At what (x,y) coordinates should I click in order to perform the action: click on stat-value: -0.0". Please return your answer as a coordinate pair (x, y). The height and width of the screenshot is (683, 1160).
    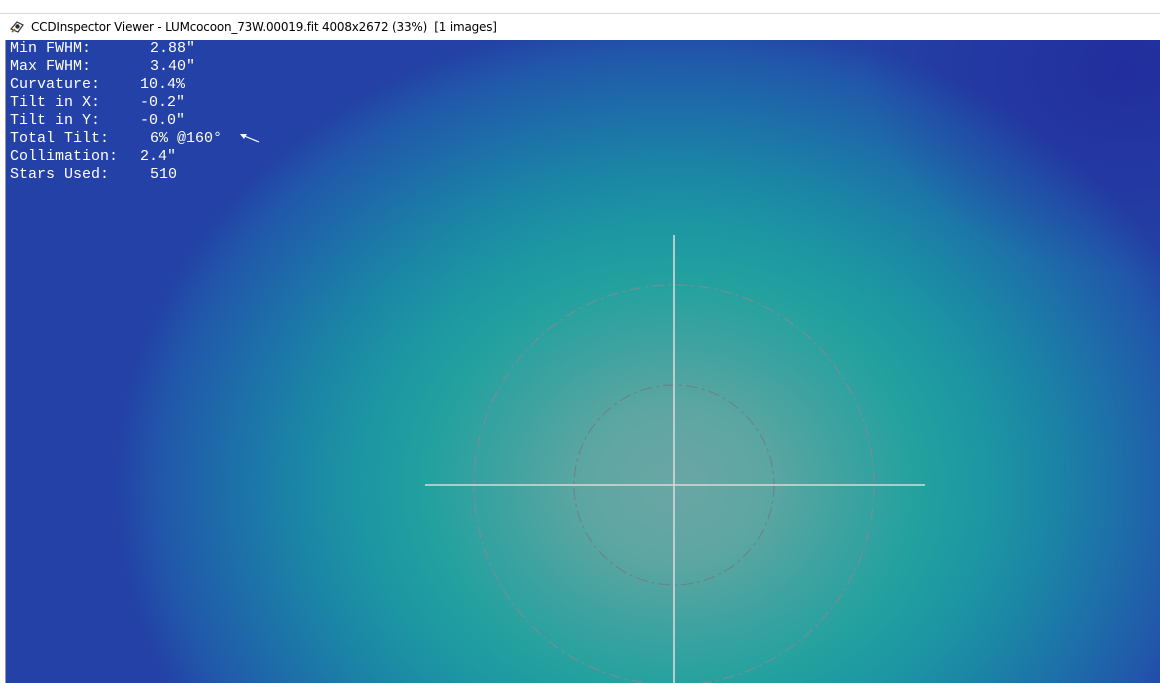
    Looking at the image, I should click on (163, 120).